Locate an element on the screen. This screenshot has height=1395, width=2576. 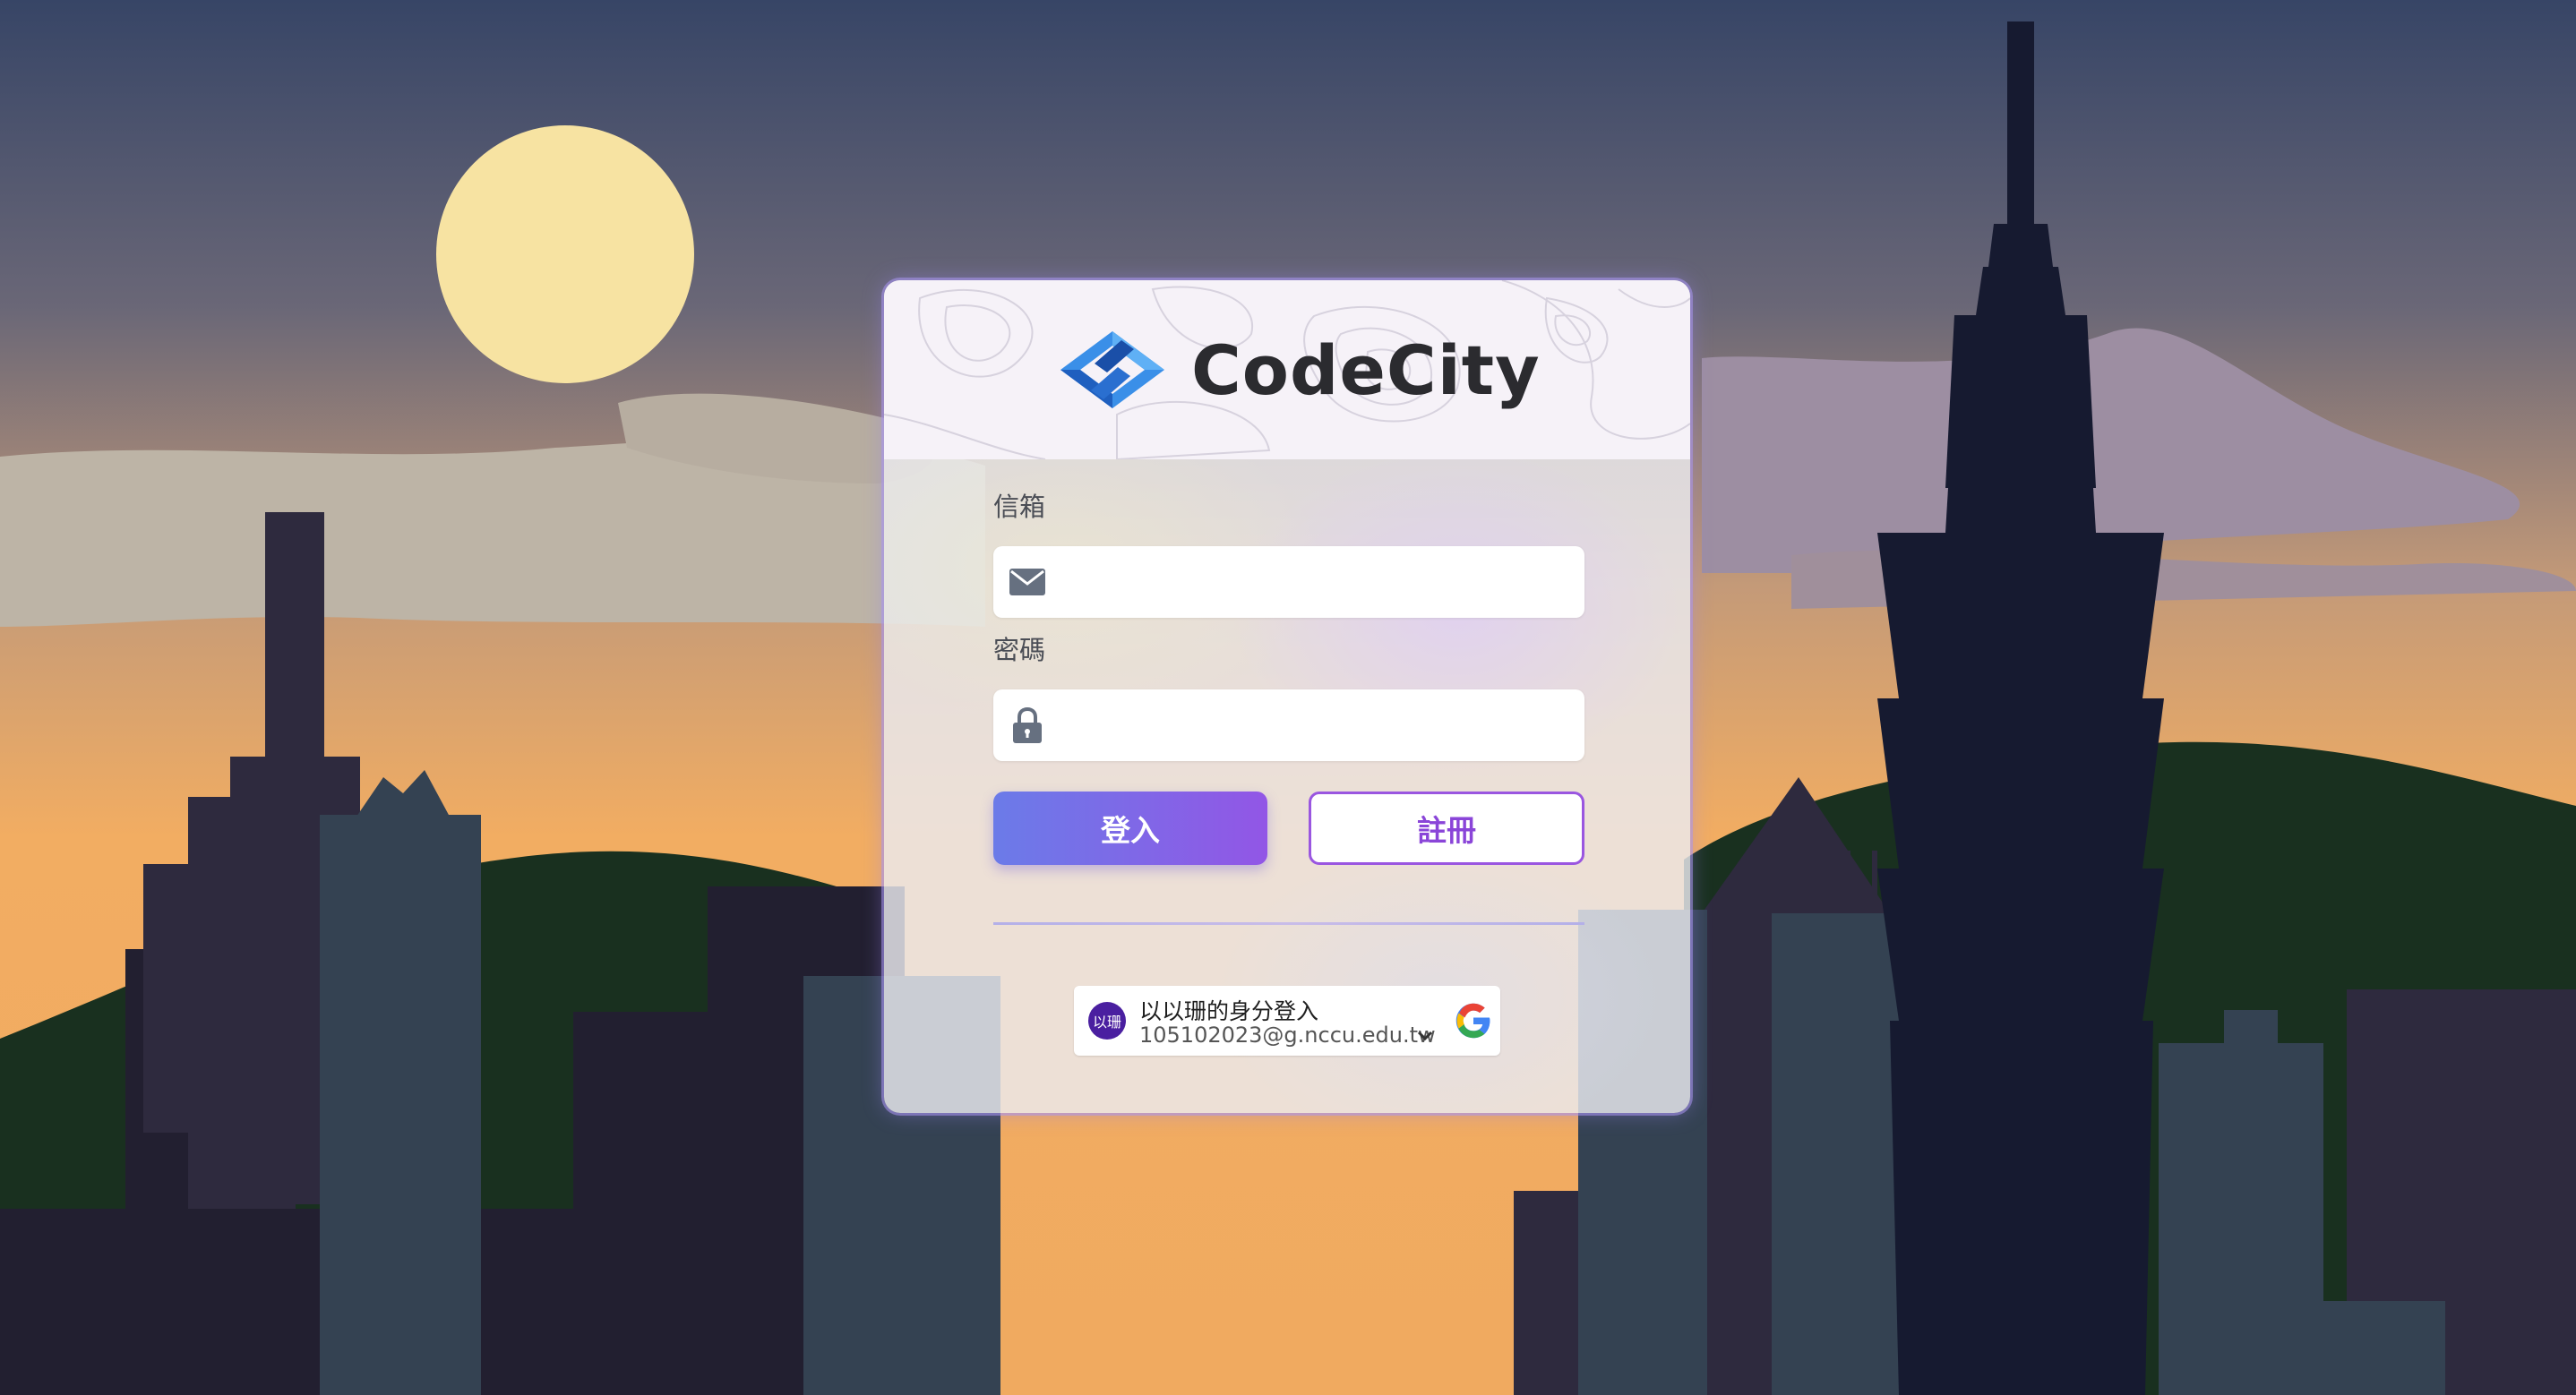
google-account-email: 105102023@g.nccu.edu.tw is located at coordinates (1287, 1035).